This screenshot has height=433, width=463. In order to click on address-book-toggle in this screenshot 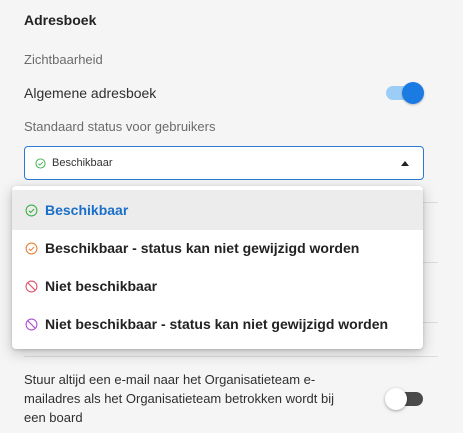, I will do `click(405, 93)`.